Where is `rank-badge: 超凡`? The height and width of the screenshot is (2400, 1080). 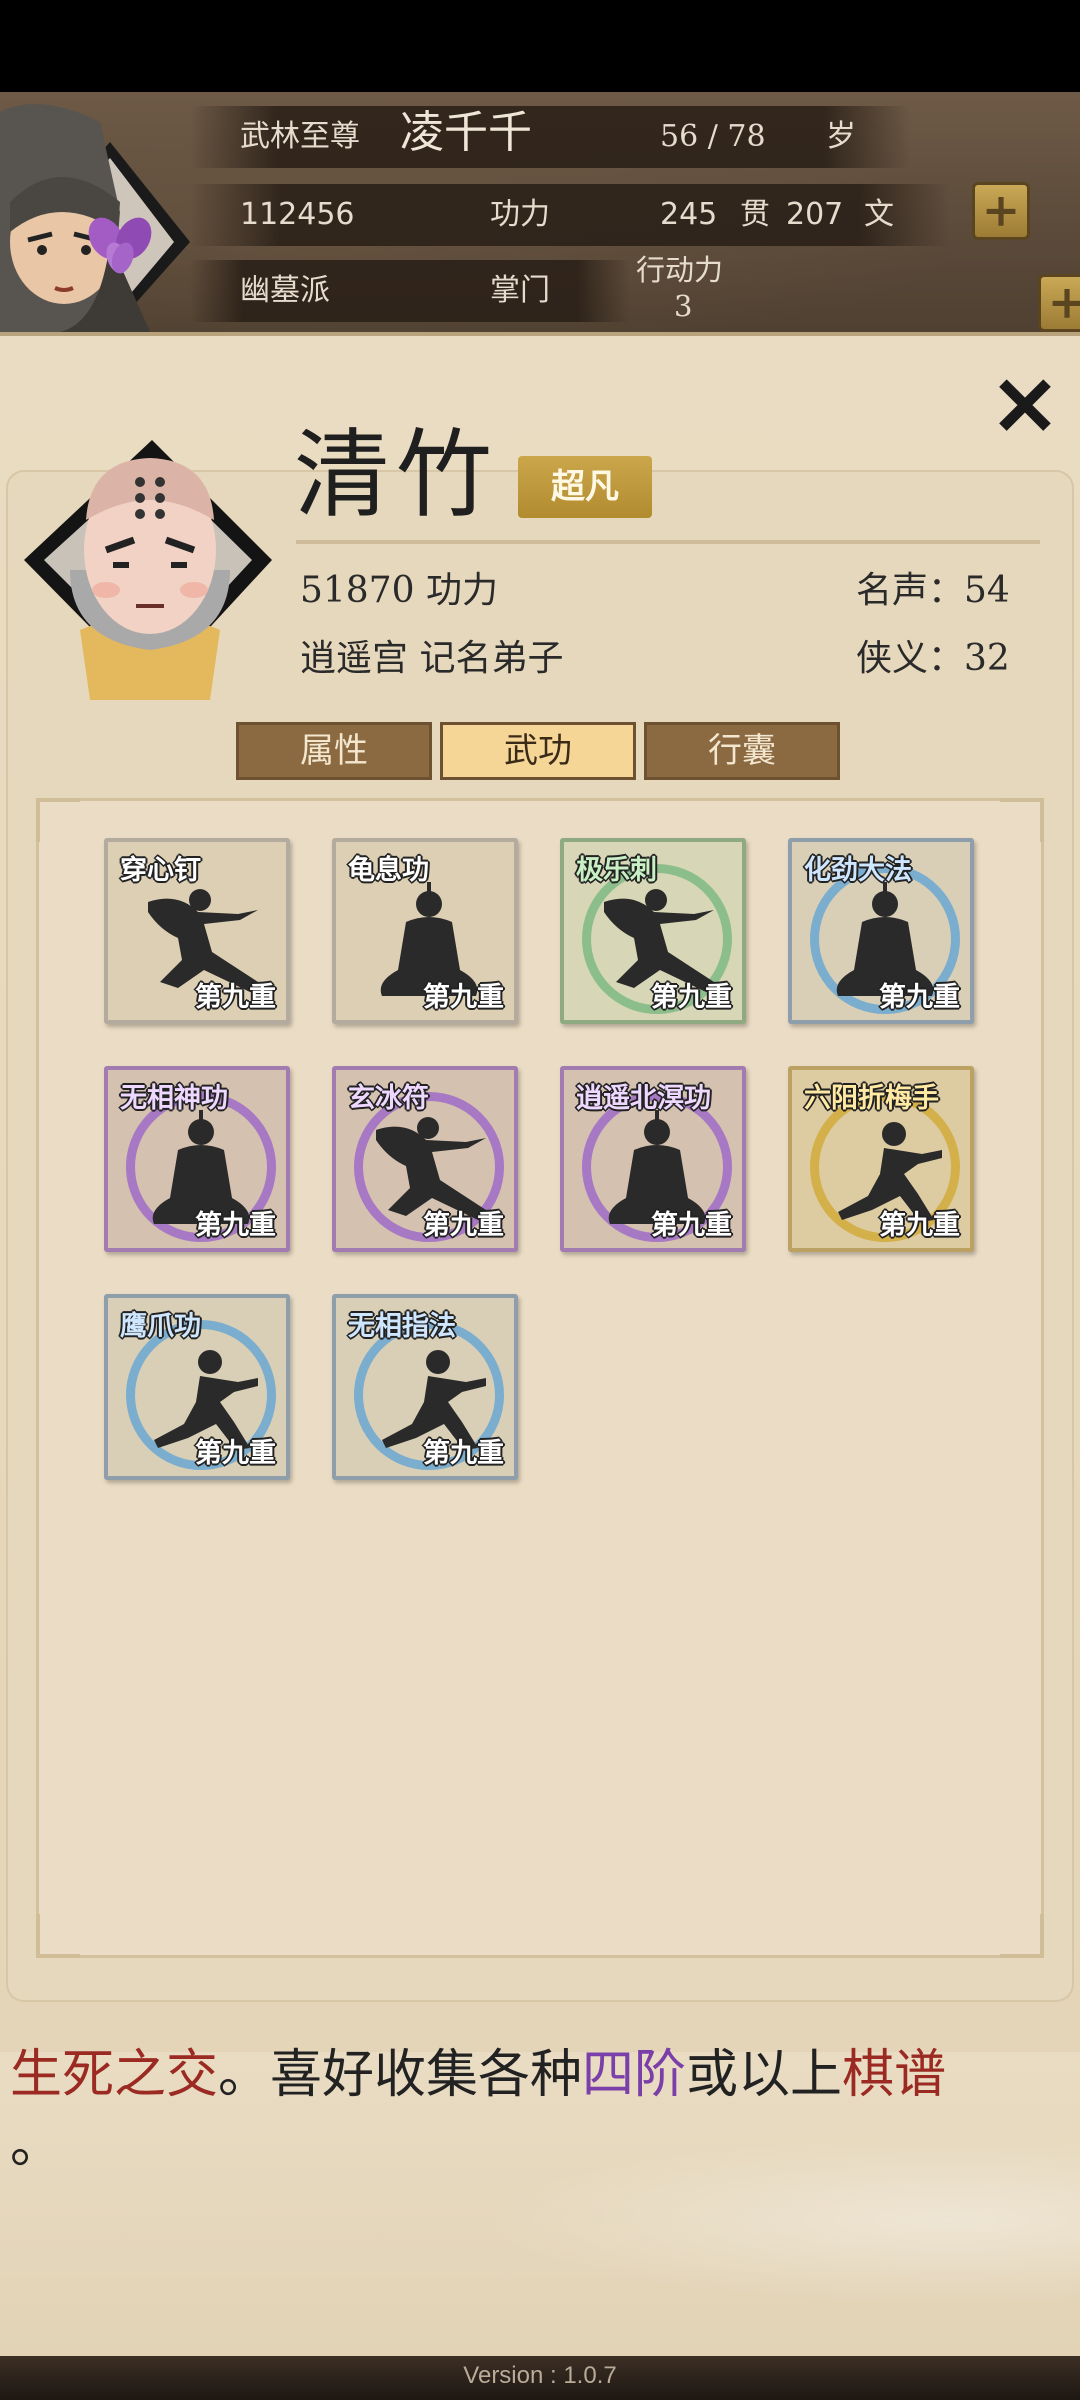 rank-badge: 超凡 is located at coordinates (585, 487).